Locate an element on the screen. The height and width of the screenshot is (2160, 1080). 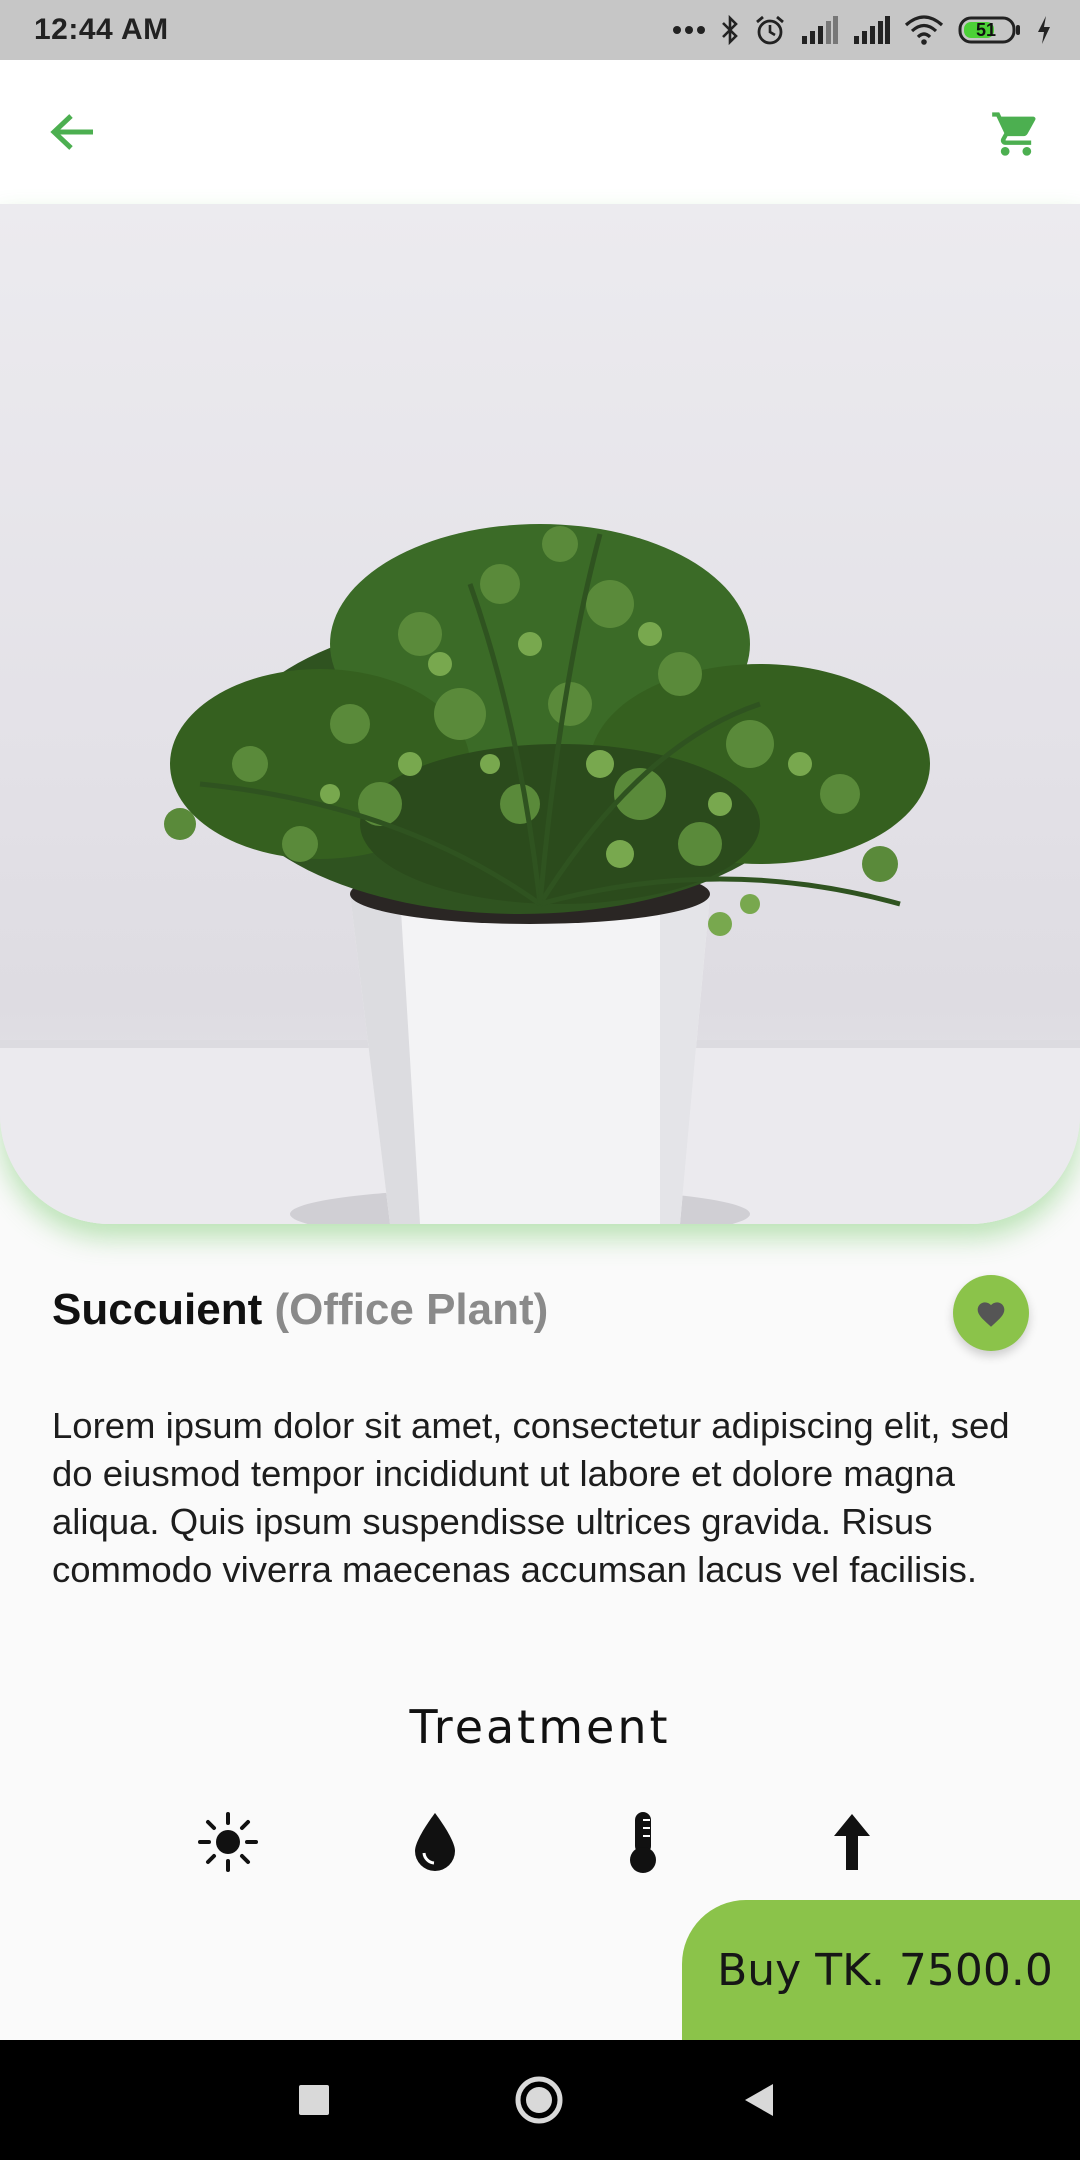
arrow-left-icon is located at coordinates (71, 132).